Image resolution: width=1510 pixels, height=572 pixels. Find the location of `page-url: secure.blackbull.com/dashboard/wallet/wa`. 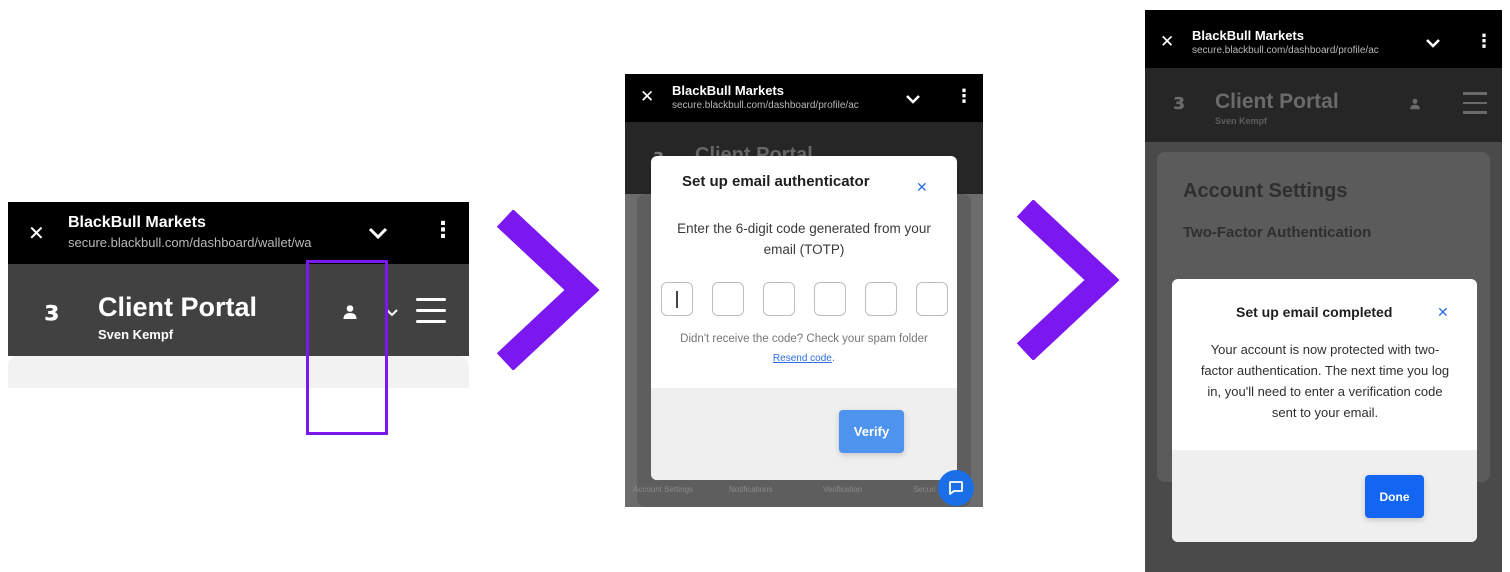

page-url: secure.blackbull.com/dashboard/wallet/wa is located at coordinates (208, 242).